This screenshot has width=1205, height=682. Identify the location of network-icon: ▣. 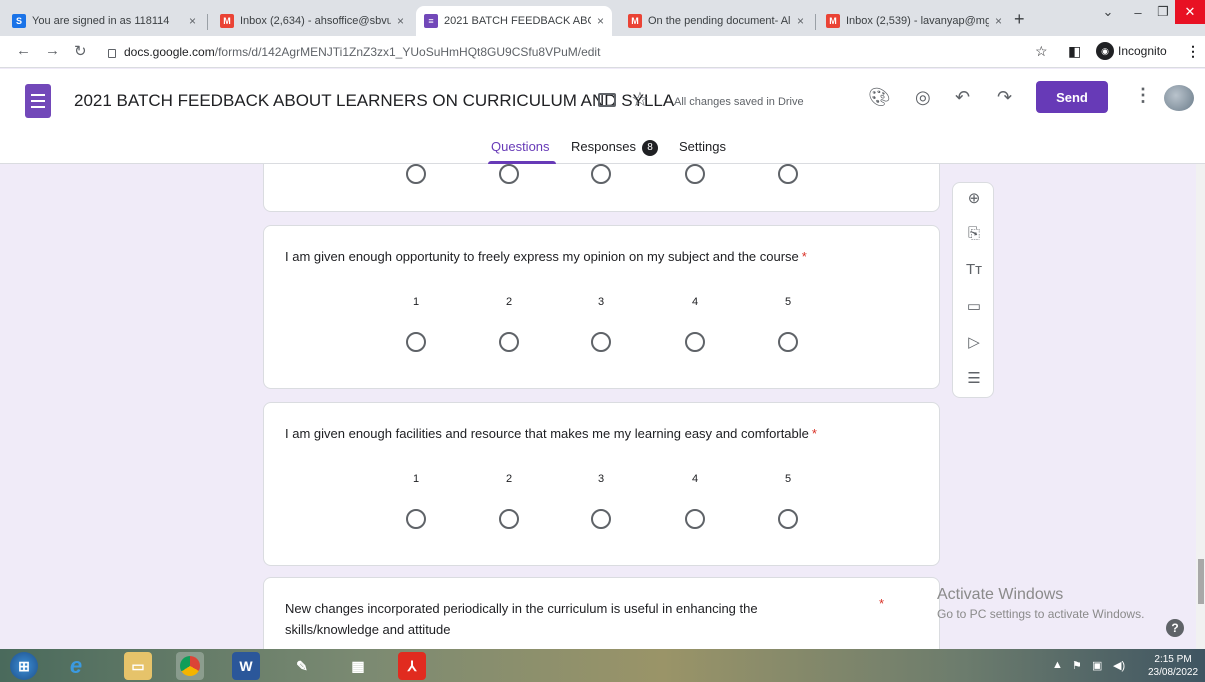
(1097, 665).